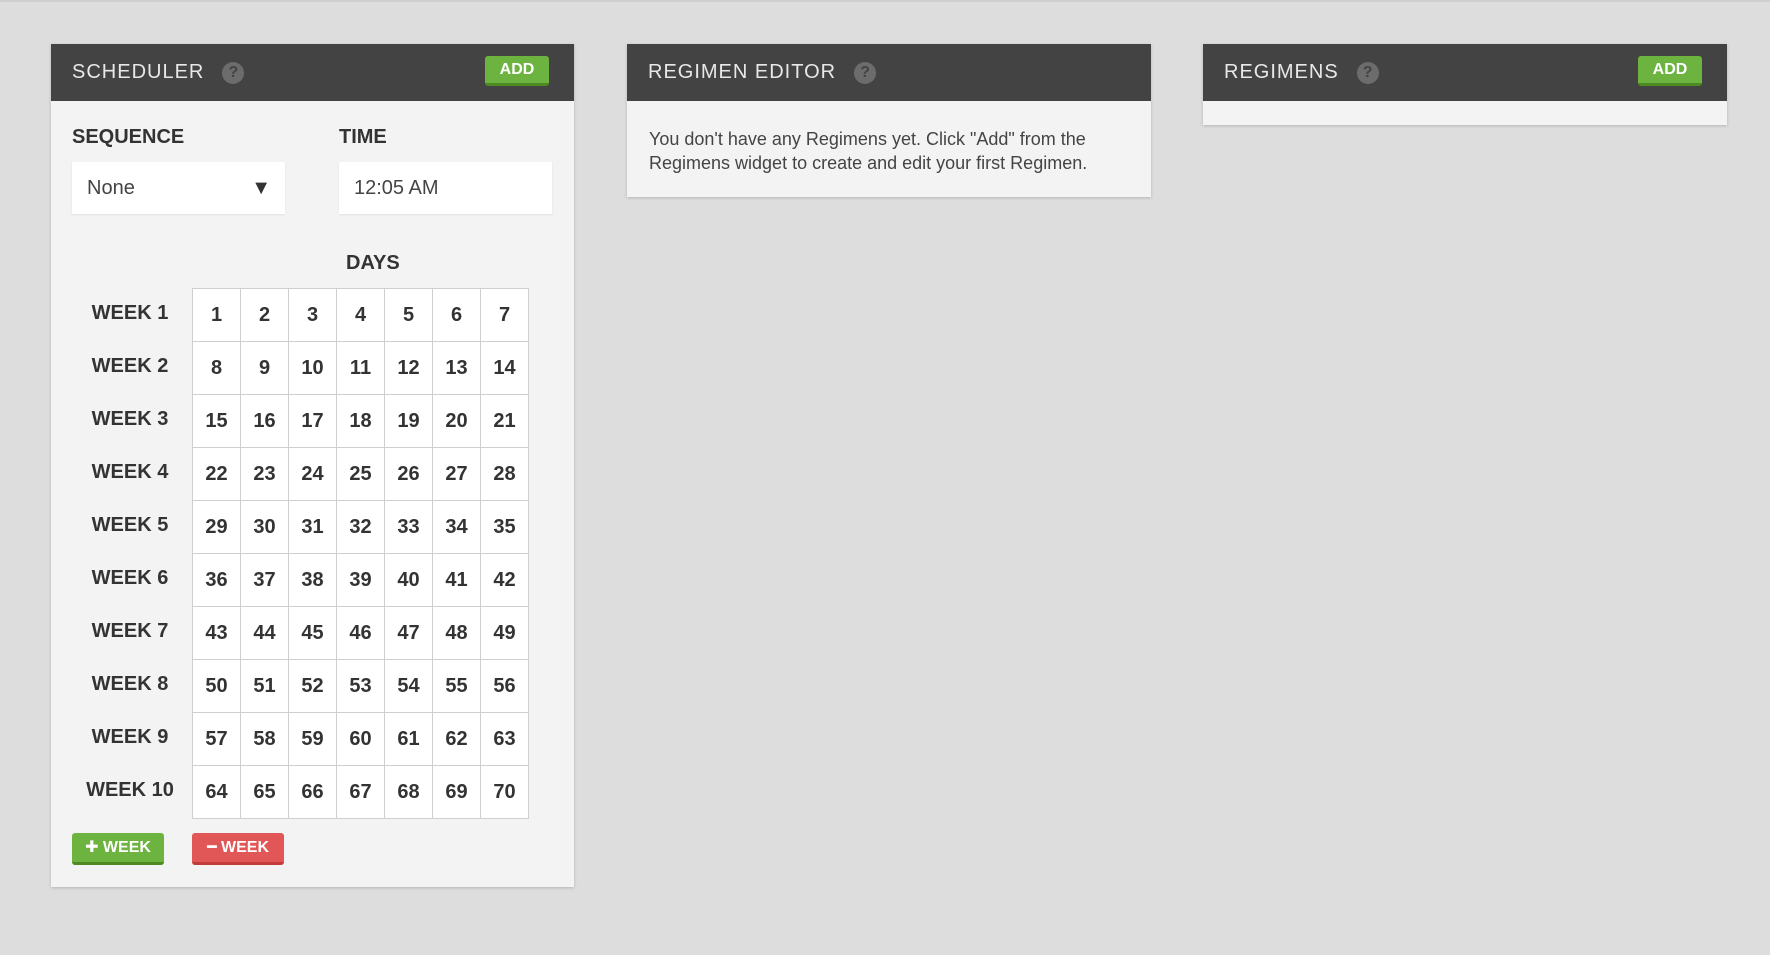  I want to click on day-cell: 14, so click(505, 368).